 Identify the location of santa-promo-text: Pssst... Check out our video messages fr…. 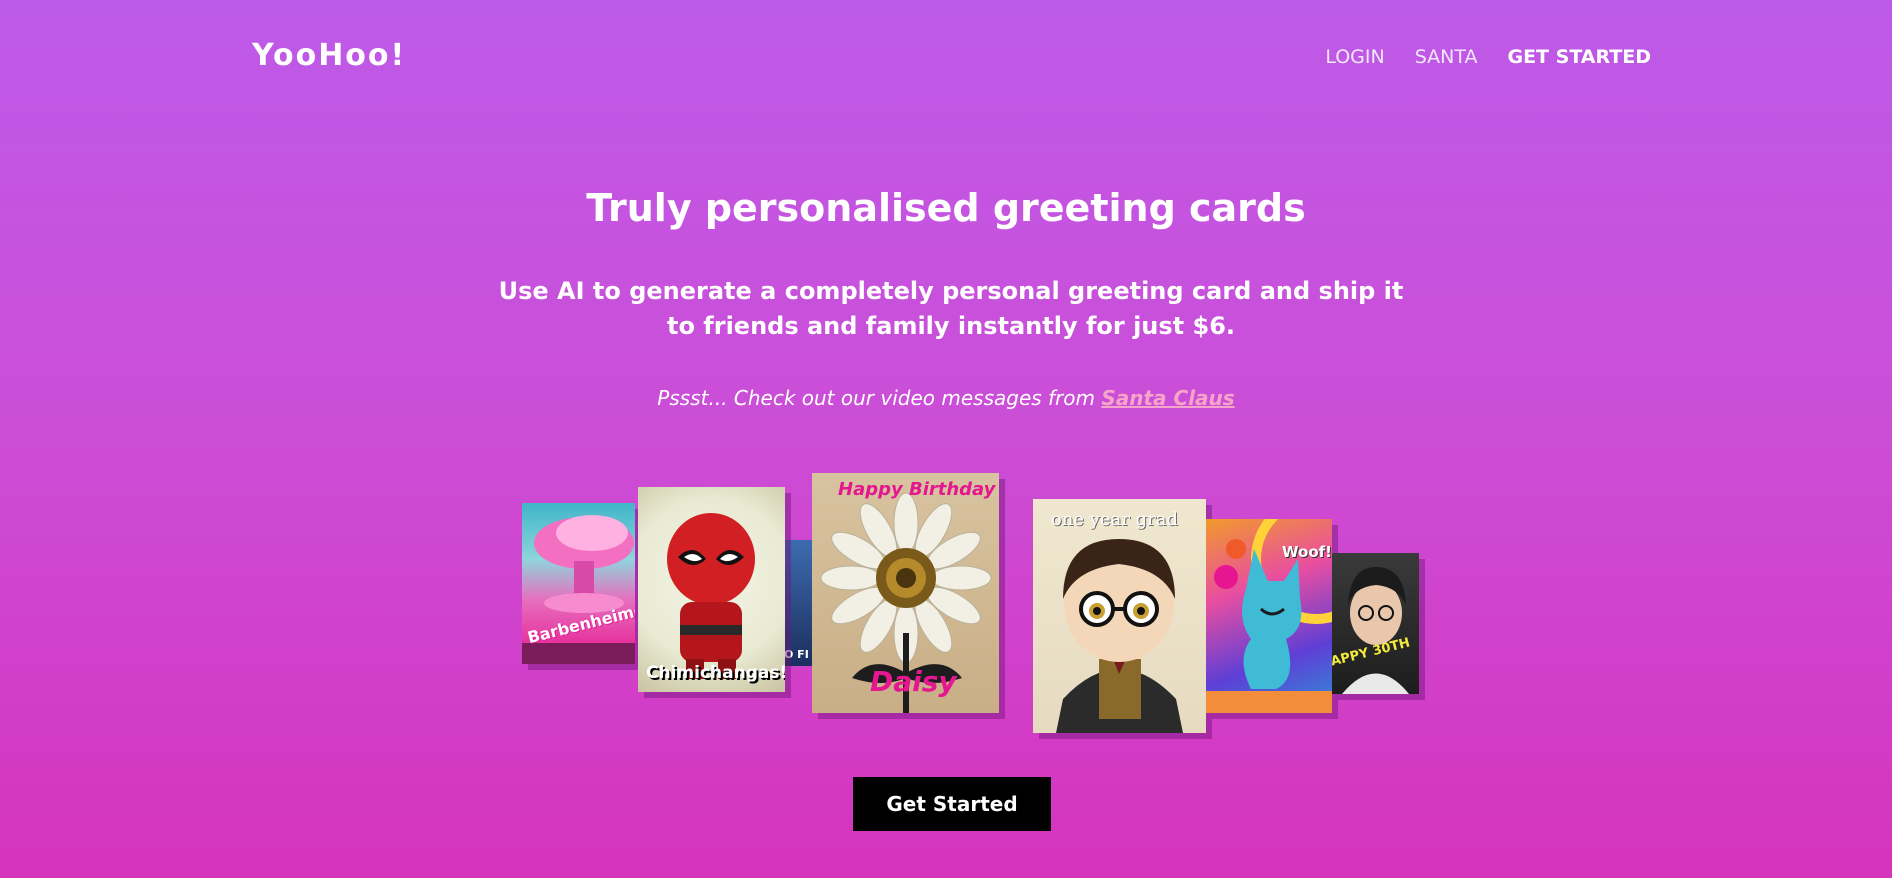
(879, 398).